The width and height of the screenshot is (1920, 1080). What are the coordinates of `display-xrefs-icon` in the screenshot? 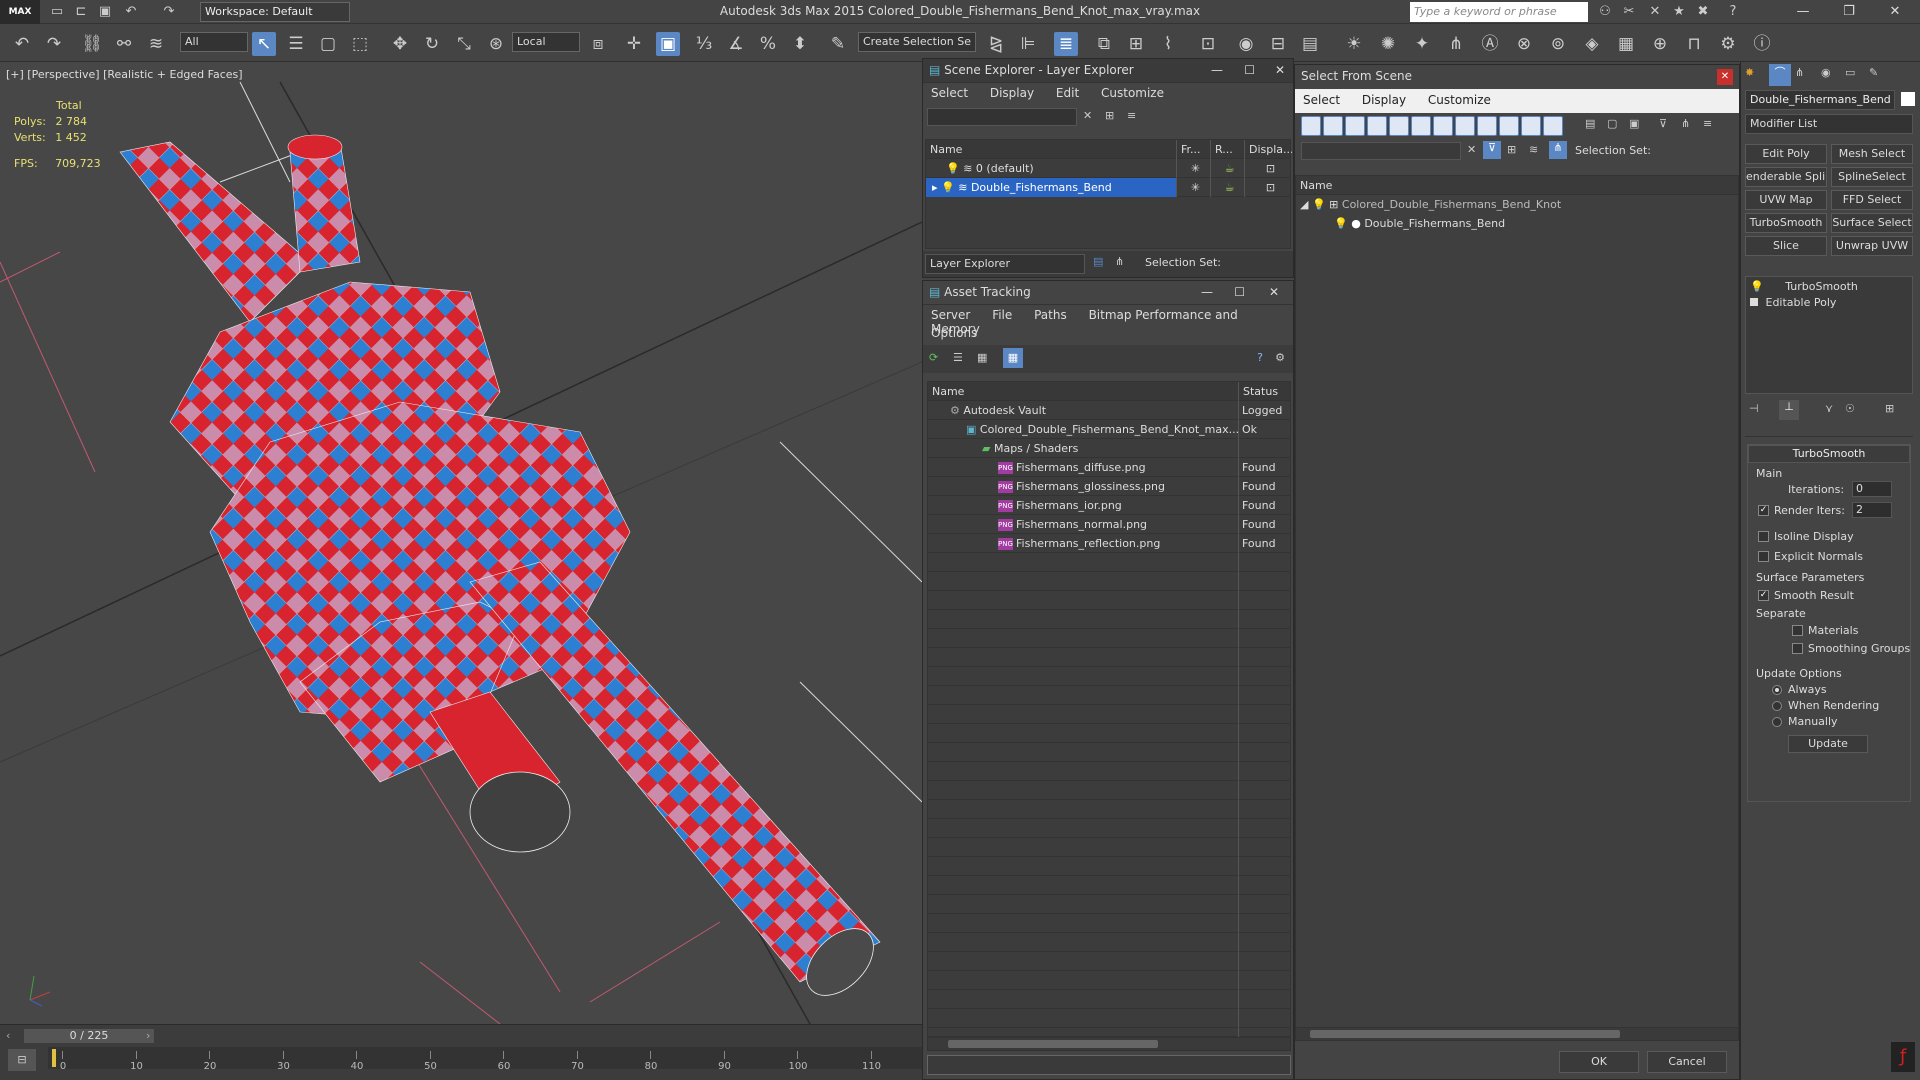 It's located at (1465, 126).